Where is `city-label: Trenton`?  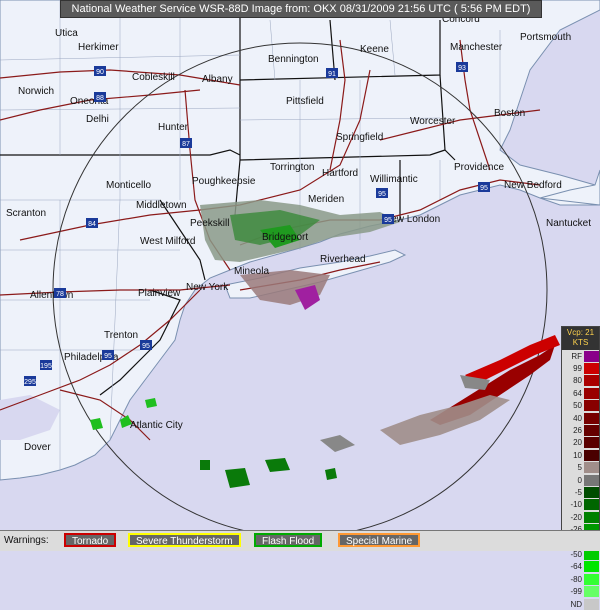
city-label: Trenton is located at coordinates (121, 335).